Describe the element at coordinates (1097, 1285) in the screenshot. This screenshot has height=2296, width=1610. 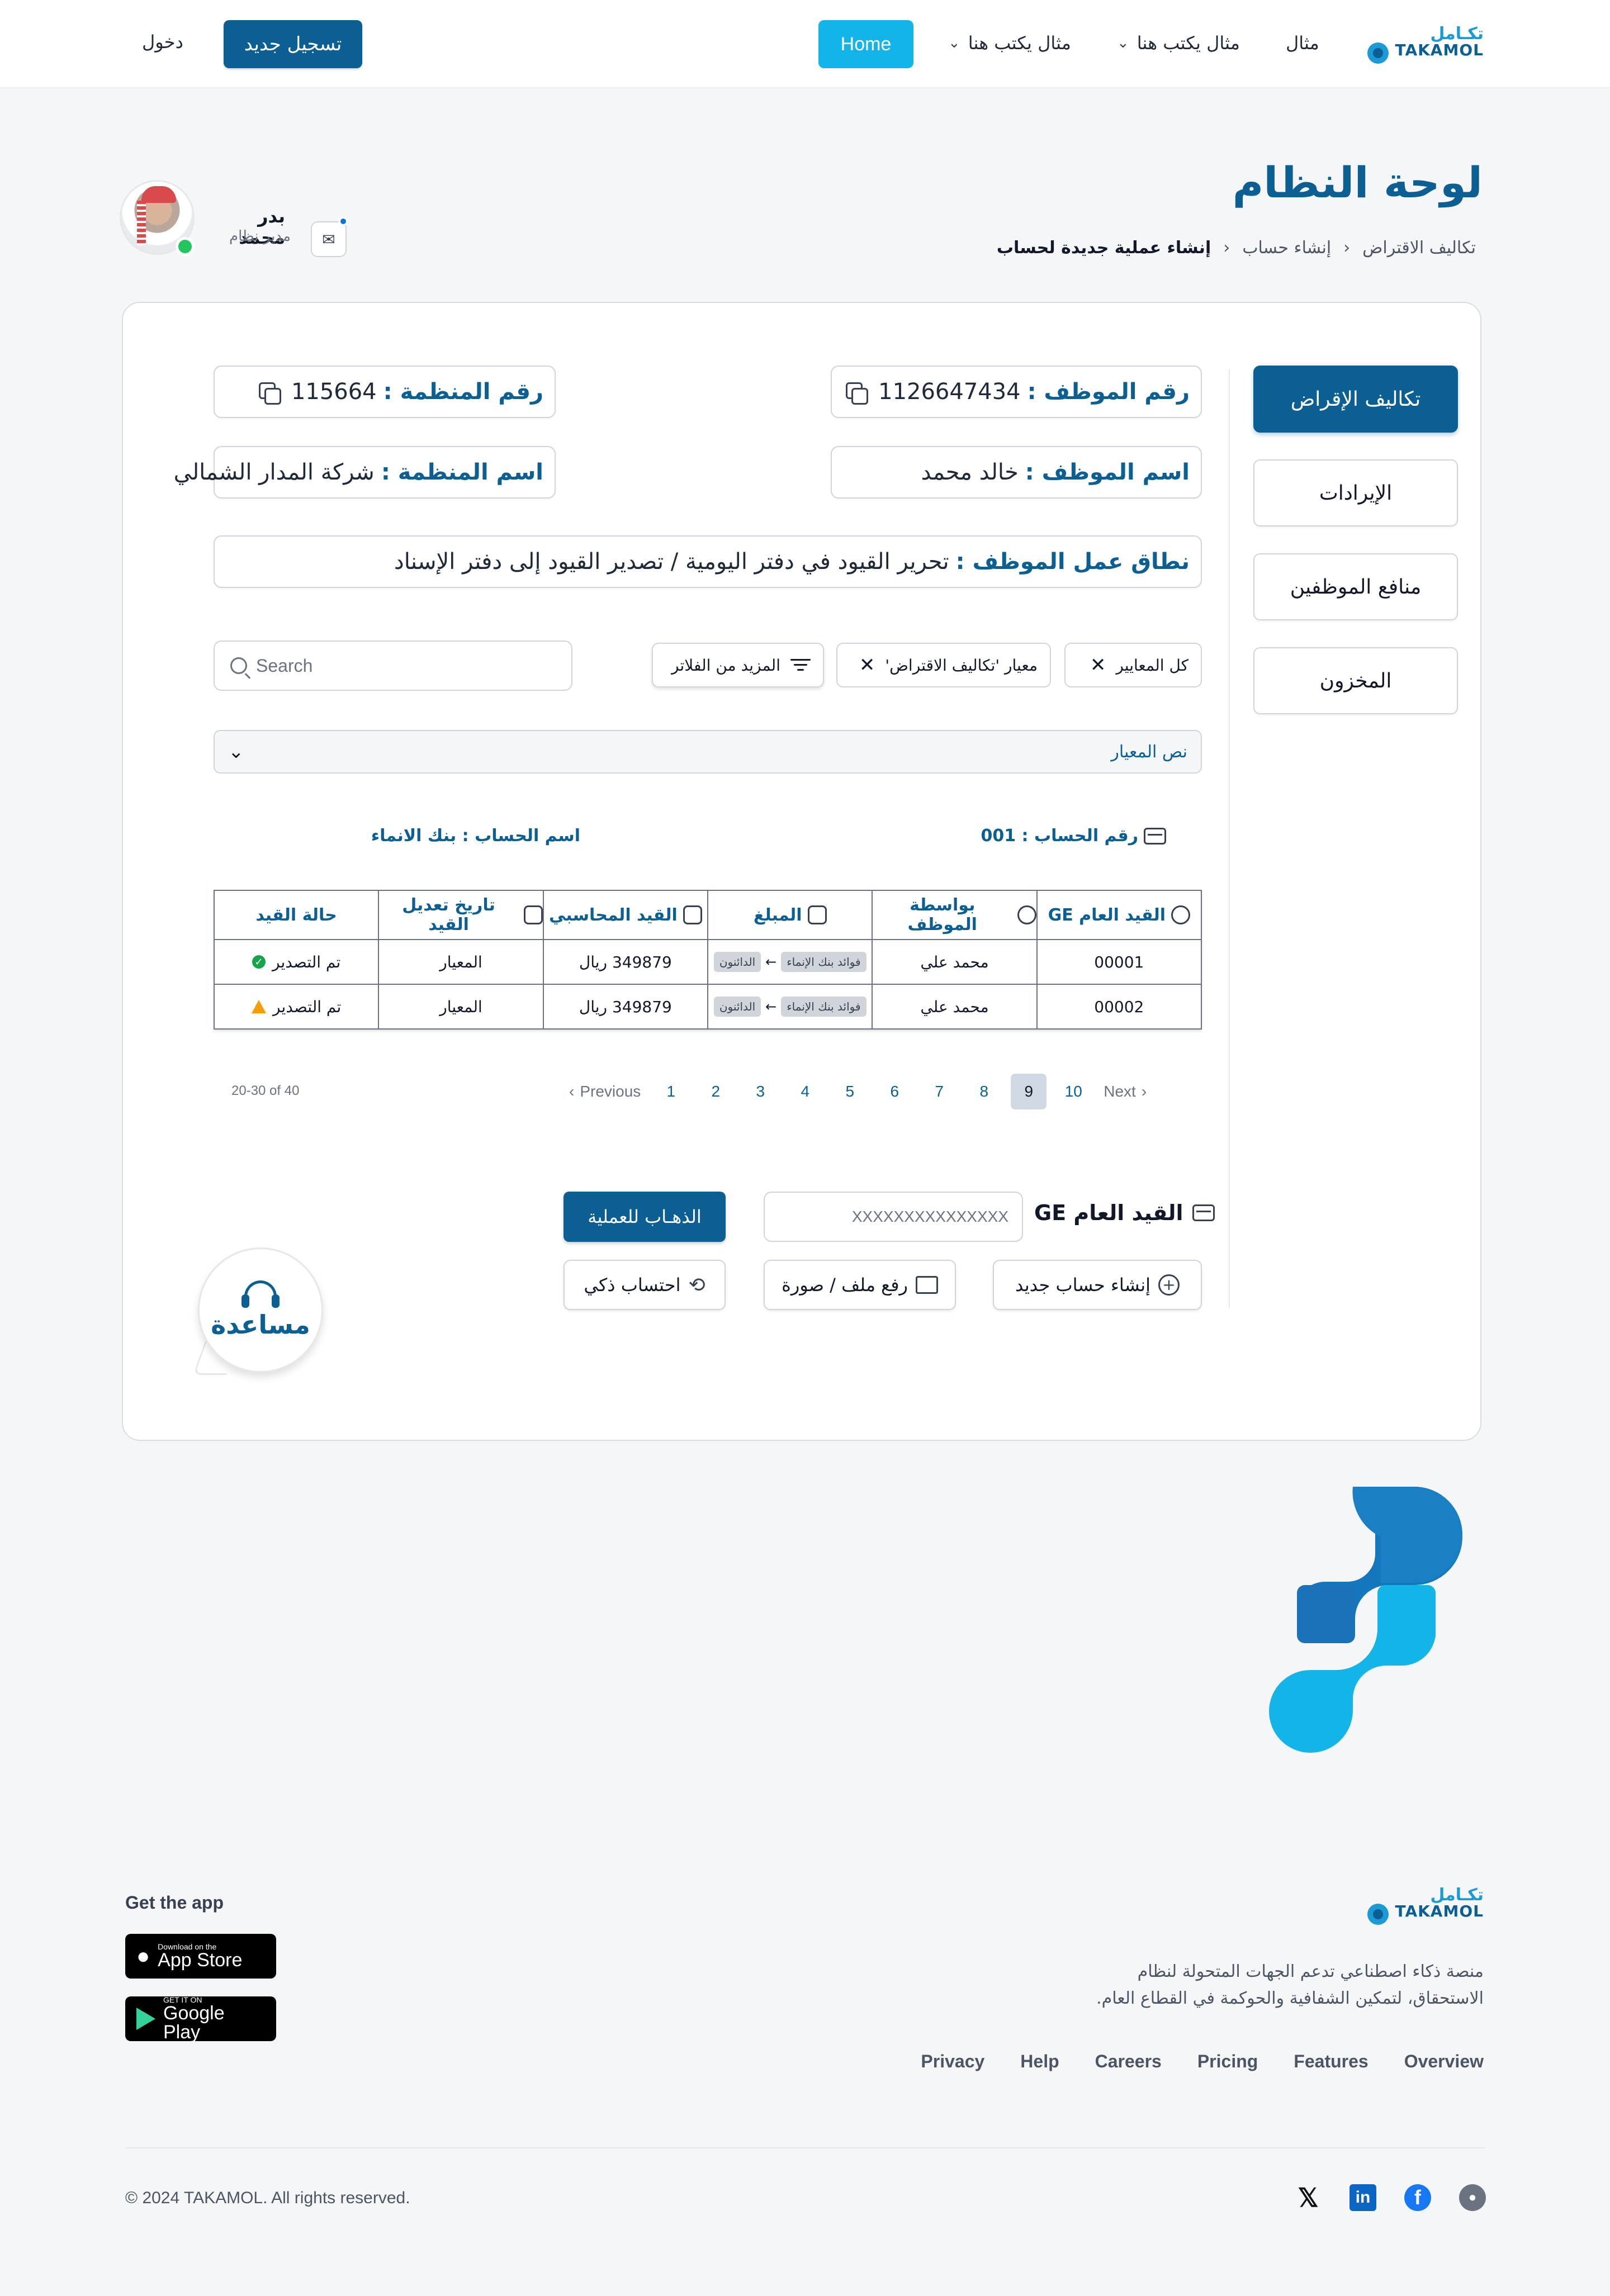
I see `new-account-button: + إنشاء حساب جديد` at that location.